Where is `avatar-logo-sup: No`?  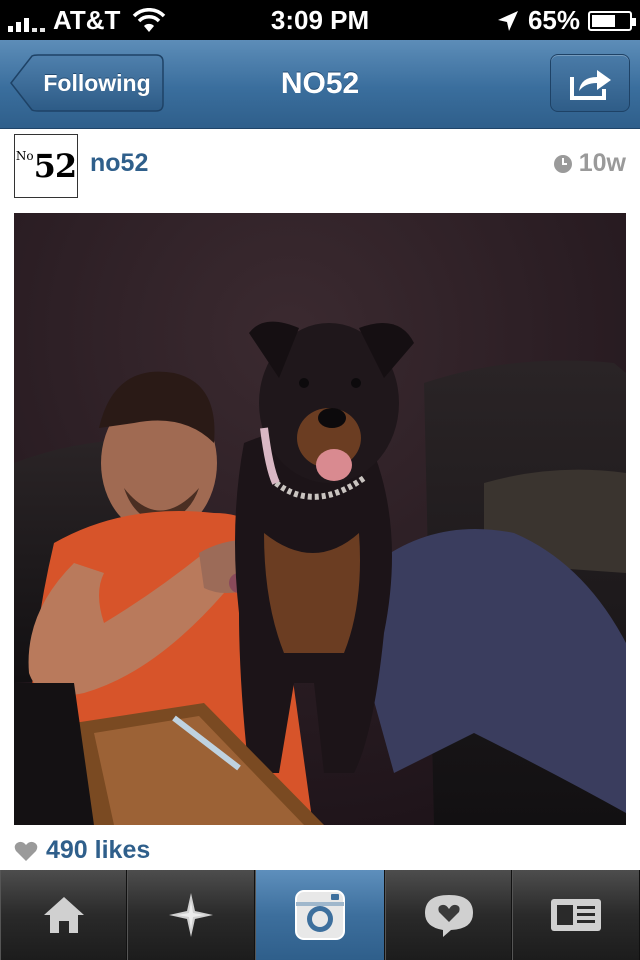
avatar-logo-sup: No is located at coordinates (24, 156).